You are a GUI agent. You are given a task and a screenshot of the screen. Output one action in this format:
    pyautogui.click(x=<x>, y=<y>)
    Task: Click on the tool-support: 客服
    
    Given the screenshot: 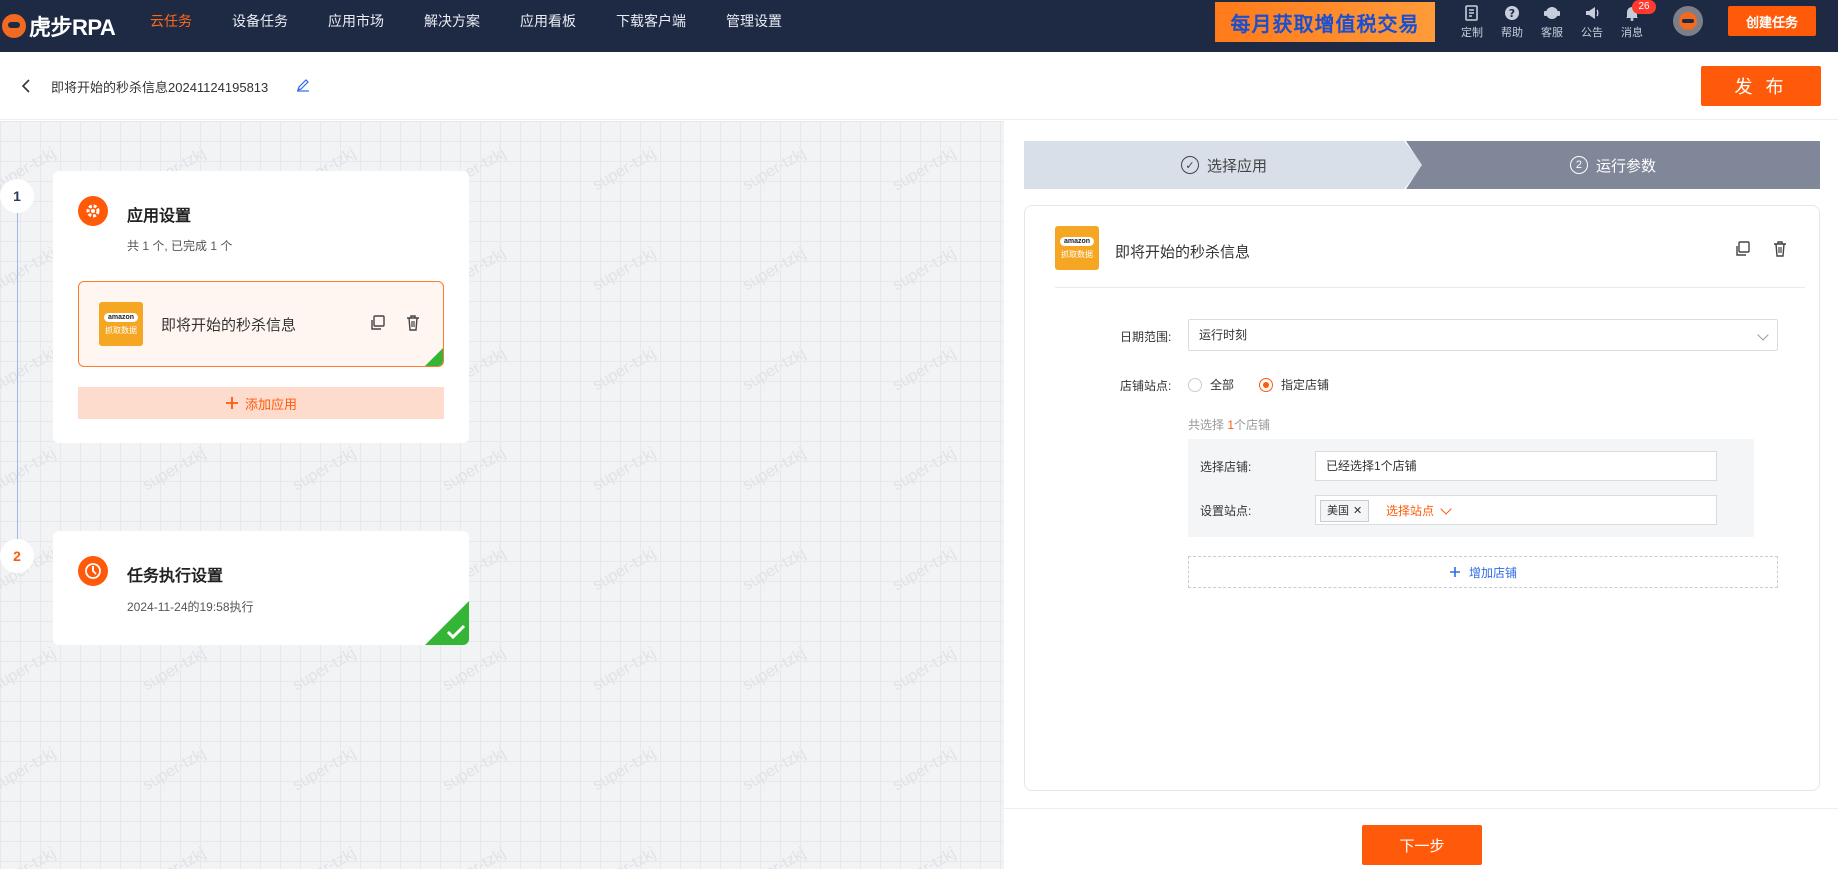 What is the action you would take?
    pyautogui.click(x=1552, y=26)
    